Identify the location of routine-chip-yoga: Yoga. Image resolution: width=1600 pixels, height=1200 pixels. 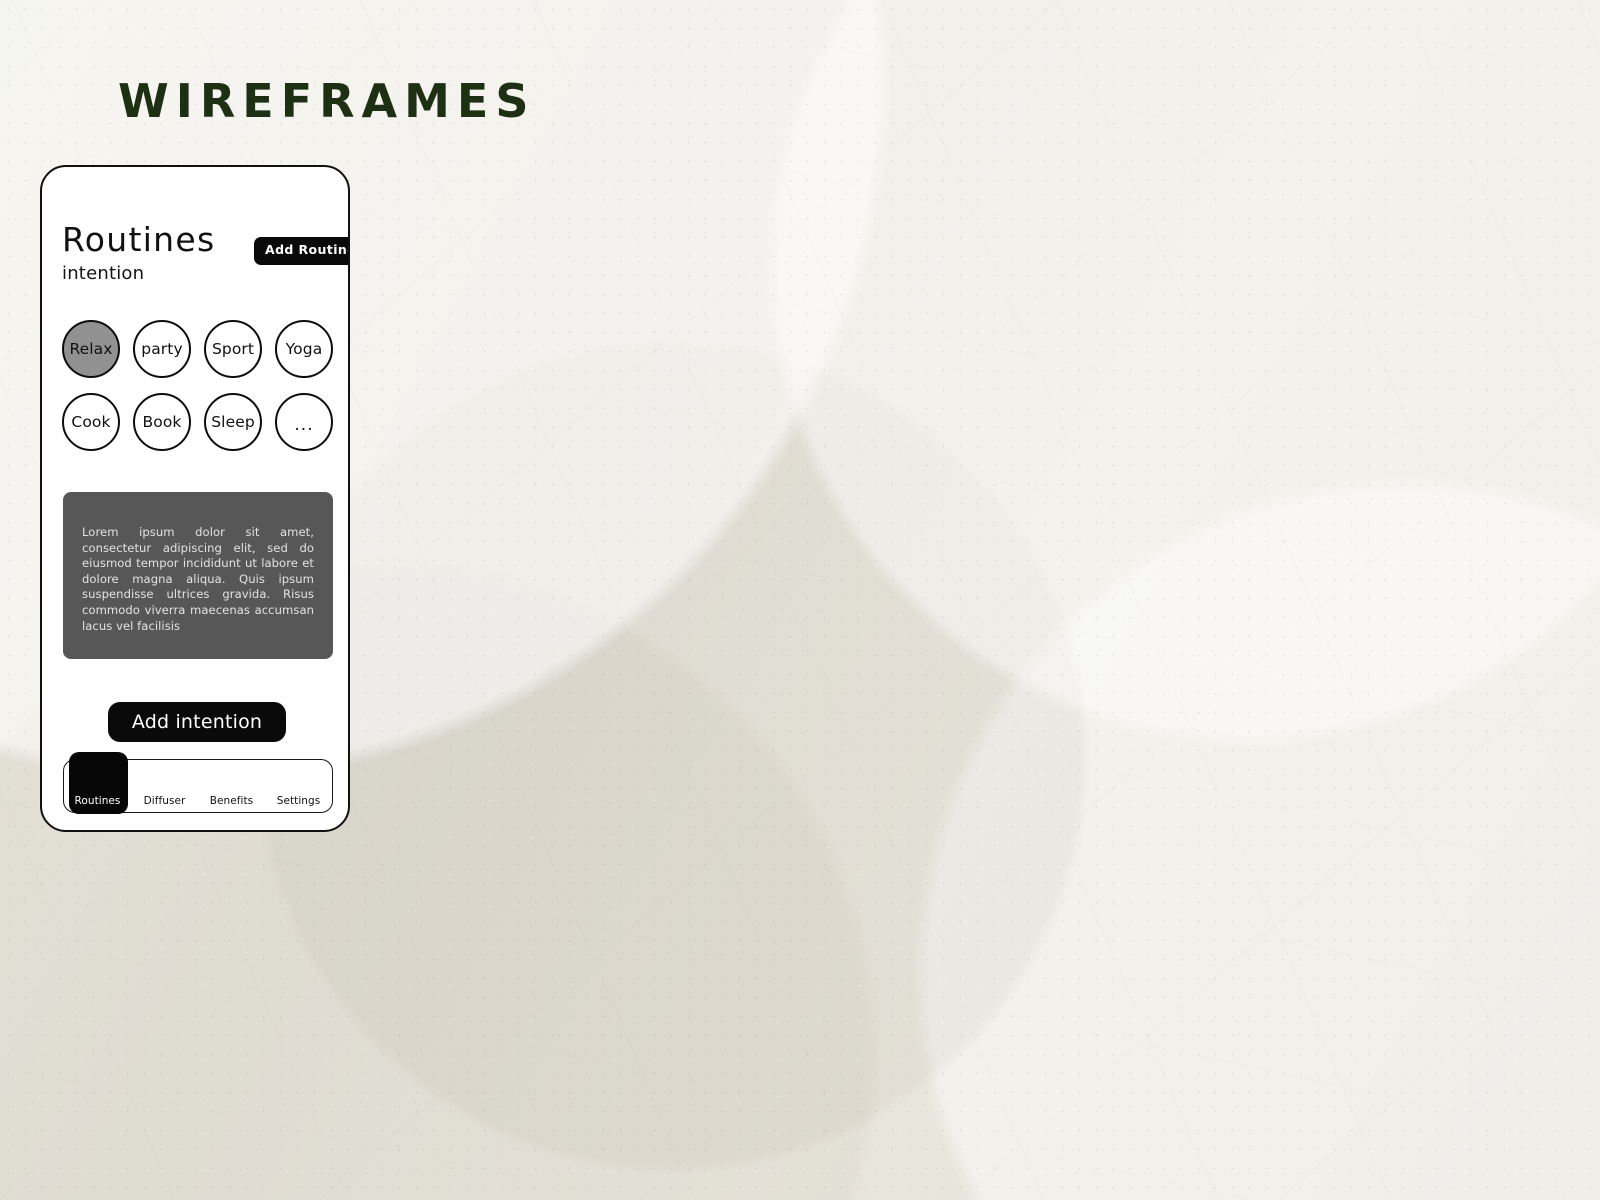
(304, 349).